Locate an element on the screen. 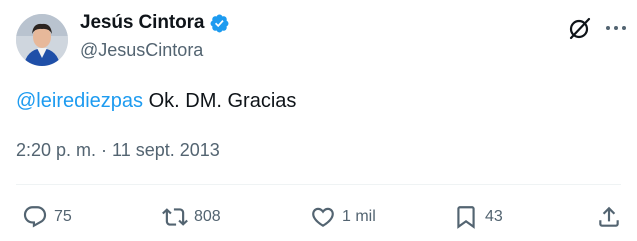  tweet-time: 2:20 p. m. is located at coordinates (56, 150).